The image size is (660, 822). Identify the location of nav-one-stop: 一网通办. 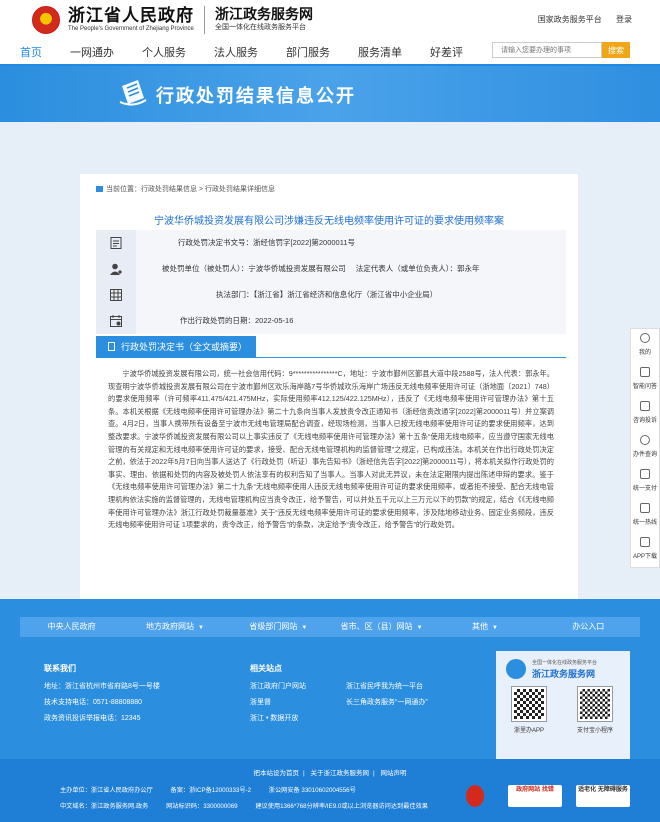
(92, 53).